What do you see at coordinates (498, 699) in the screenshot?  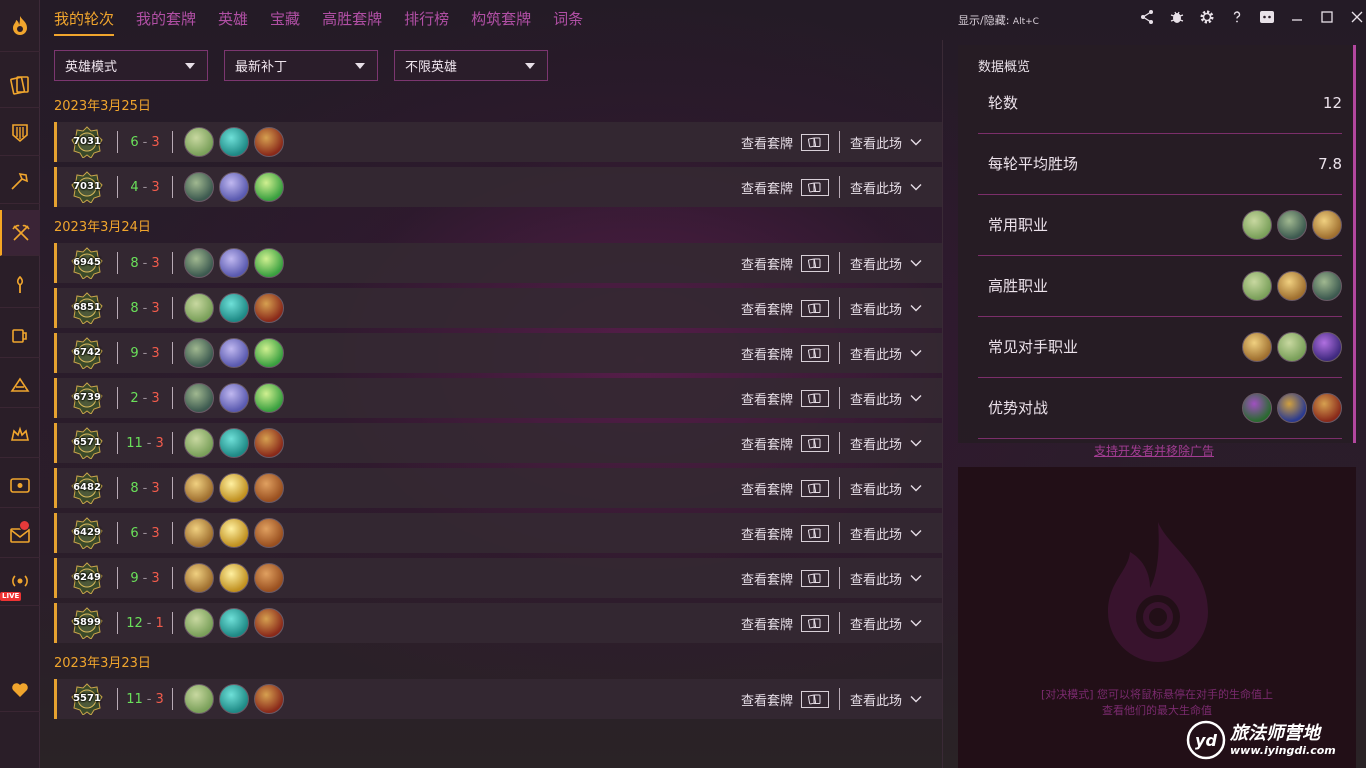 I see `run-row: 5571 11-3 查看套牌 查看此场` at bounding box center [498, 699].